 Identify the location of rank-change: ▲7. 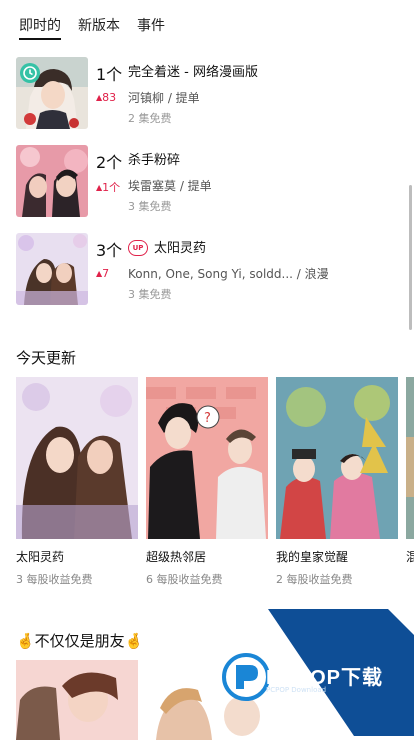
(102, 273).